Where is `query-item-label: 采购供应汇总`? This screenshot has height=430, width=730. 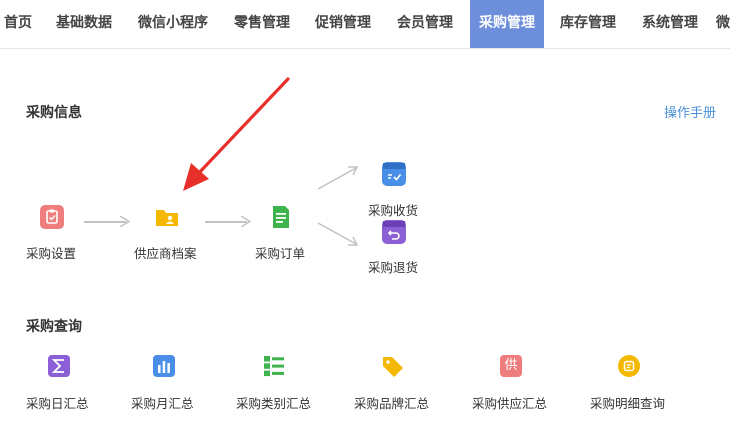
query-item-label: 采购供应汇总 is located at coordinates (510, 403).